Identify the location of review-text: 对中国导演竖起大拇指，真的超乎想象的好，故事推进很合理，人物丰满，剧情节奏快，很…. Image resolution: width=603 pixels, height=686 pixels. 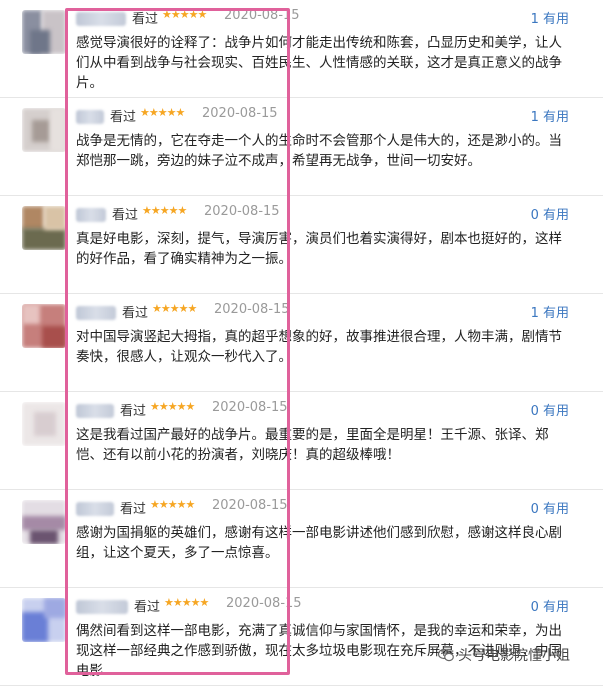
(319, 347).